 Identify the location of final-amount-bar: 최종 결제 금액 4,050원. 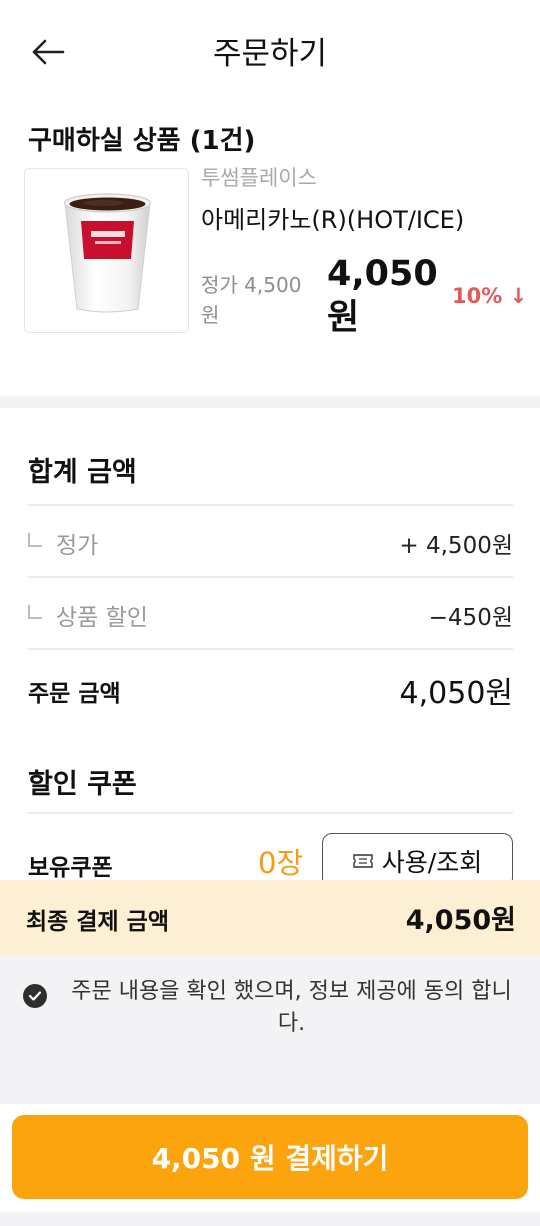
(270, 918).